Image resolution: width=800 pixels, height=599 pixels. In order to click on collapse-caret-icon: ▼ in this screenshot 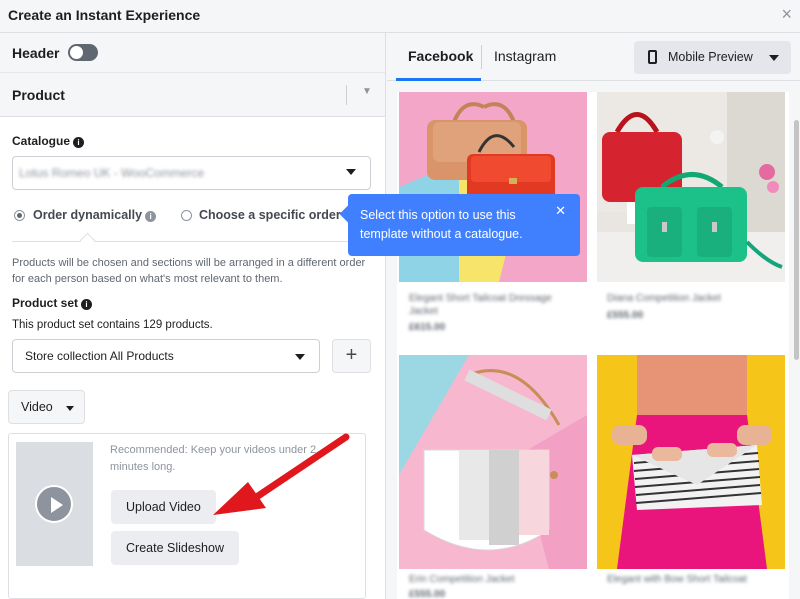, I will do `click(367, 91)`.